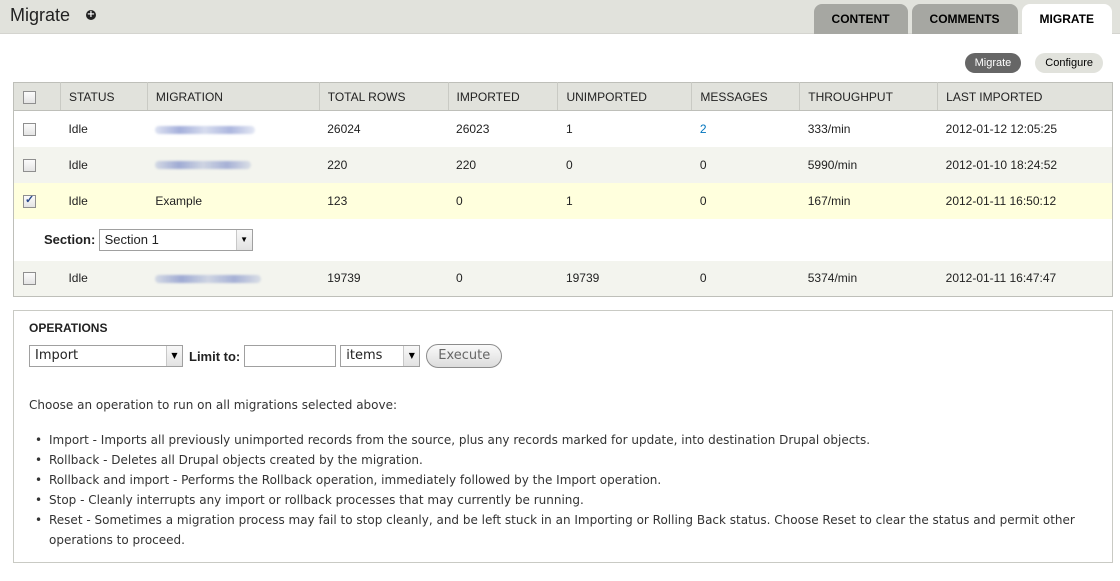 The height and width of the screenshot is (581, 1120). What do you see at coordinates (503, 128) in the screenshot?
I see `imported-cell: 26023` at bounding box center [503, 128].